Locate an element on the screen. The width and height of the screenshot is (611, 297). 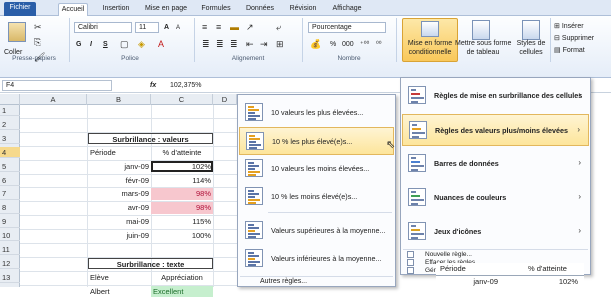
table1-value-cell: 115% is located at coordinates (182, 221).